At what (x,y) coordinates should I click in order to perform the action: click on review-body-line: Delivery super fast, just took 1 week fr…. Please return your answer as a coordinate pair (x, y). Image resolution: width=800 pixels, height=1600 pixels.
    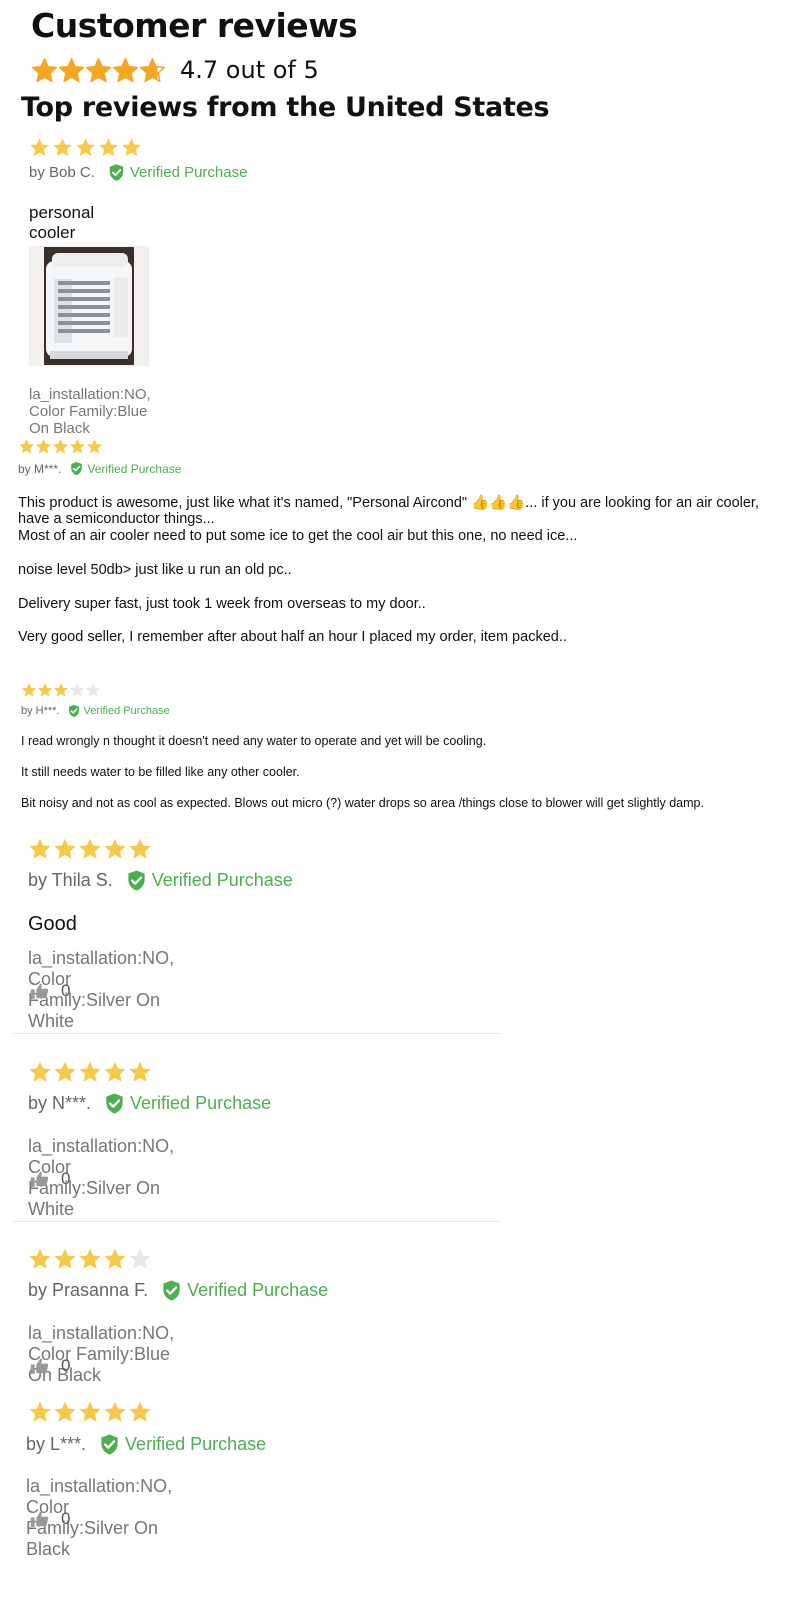
    Looking at the image, I should click on (222, 604).